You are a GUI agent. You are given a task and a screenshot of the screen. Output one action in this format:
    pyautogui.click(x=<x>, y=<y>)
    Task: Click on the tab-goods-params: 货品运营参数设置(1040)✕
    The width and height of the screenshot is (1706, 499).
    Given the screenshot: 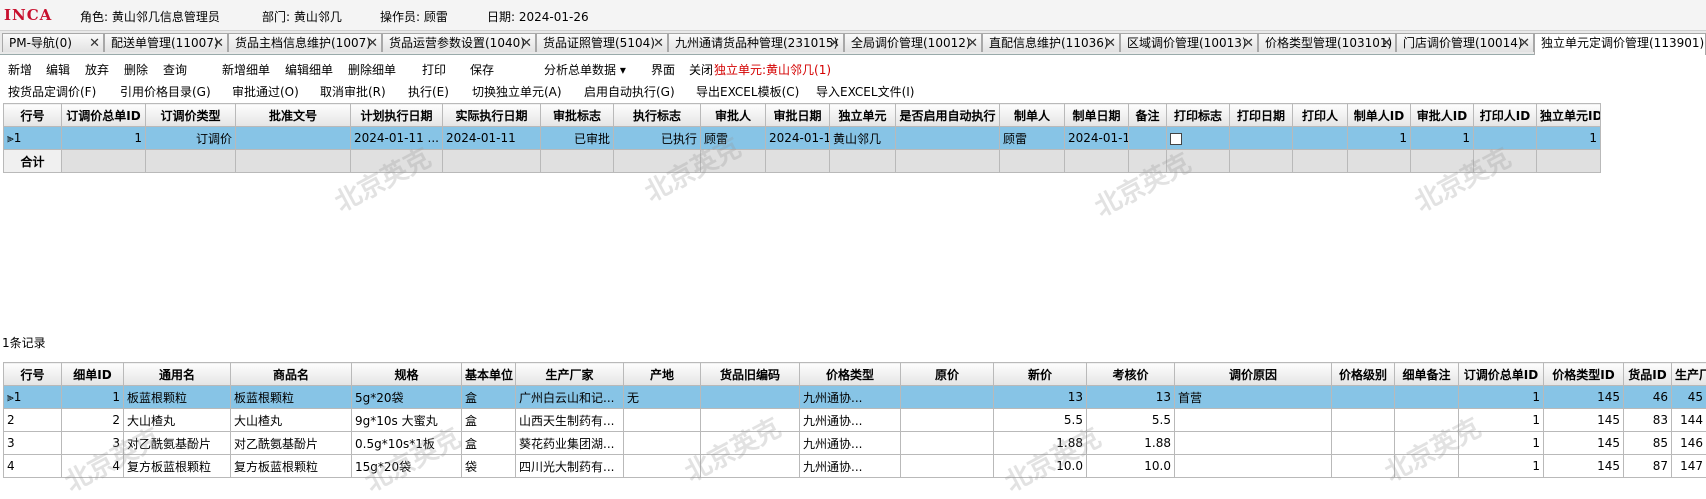 What is the action you would take?
    pyautogui.click(x=459, y=42)
    